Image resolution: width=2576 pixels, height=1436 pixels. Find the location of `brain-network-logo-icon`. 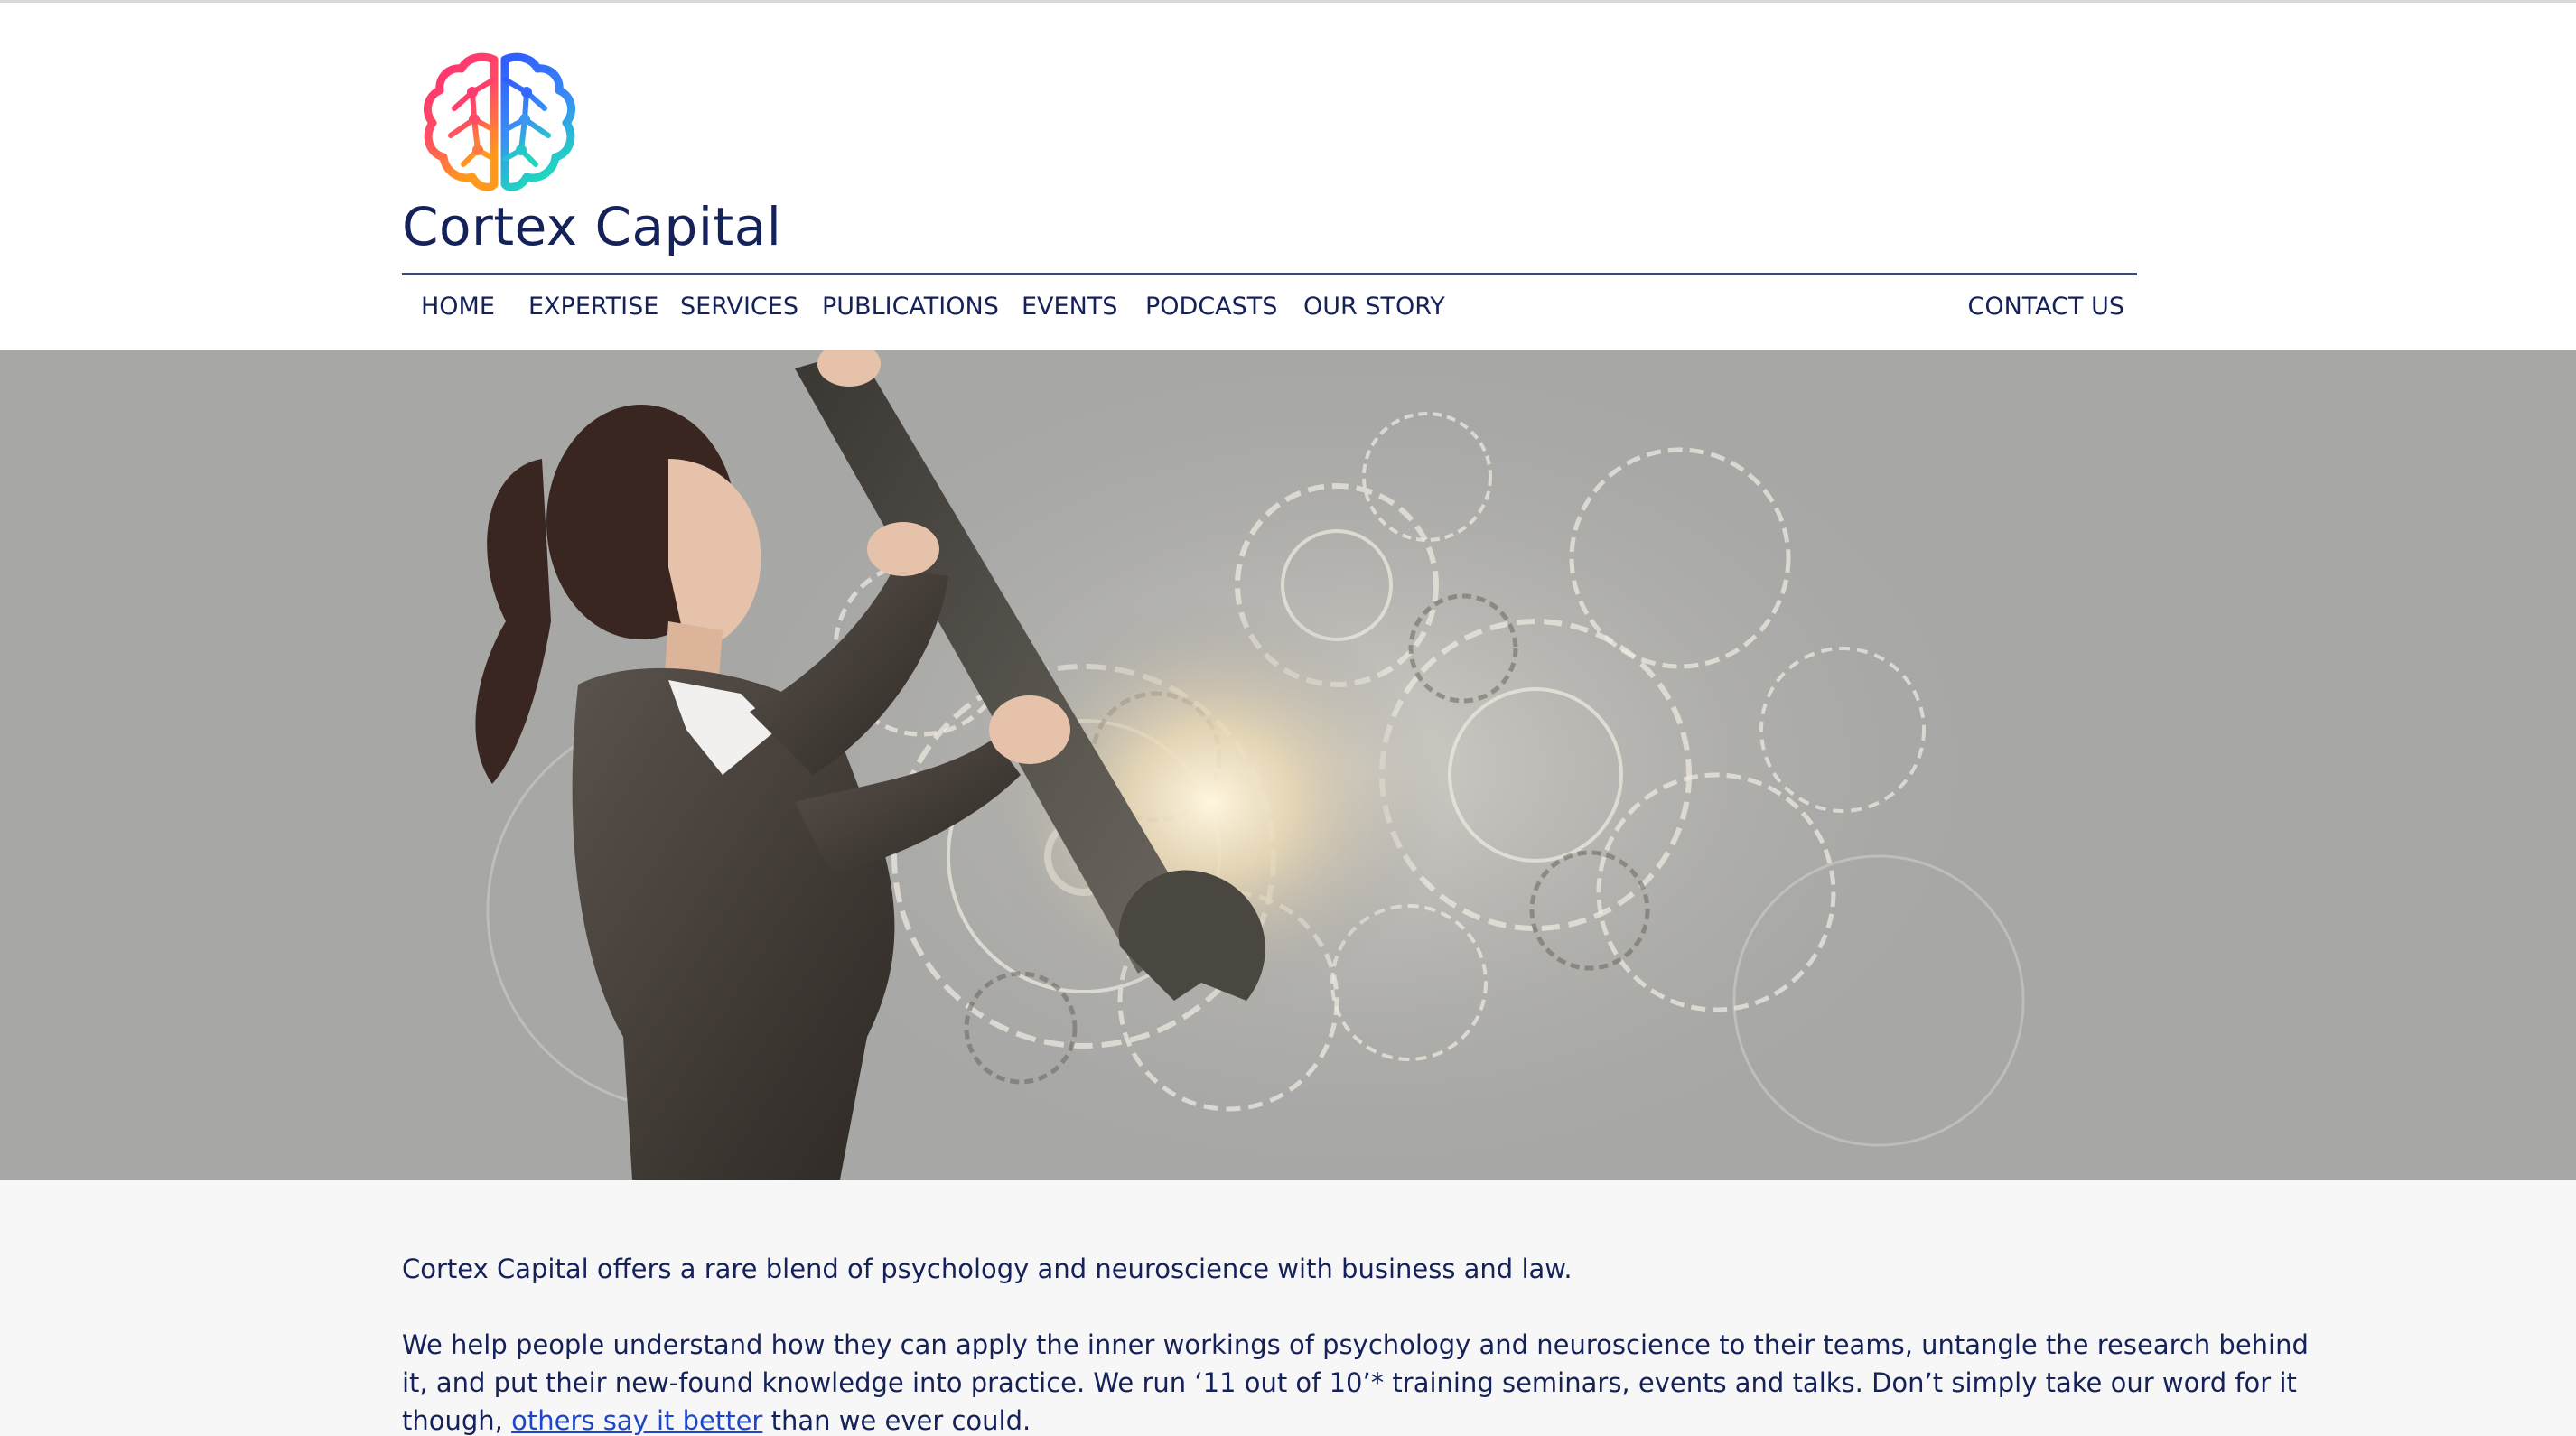

brain-network-logo-icon is located at coordinates (500, 121).